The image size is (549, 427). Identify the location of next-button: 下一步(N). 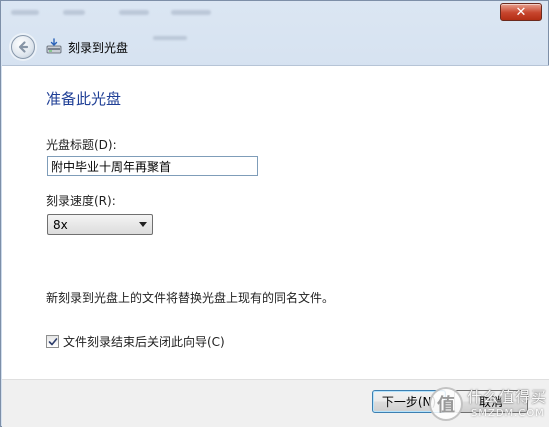
(409, 401).